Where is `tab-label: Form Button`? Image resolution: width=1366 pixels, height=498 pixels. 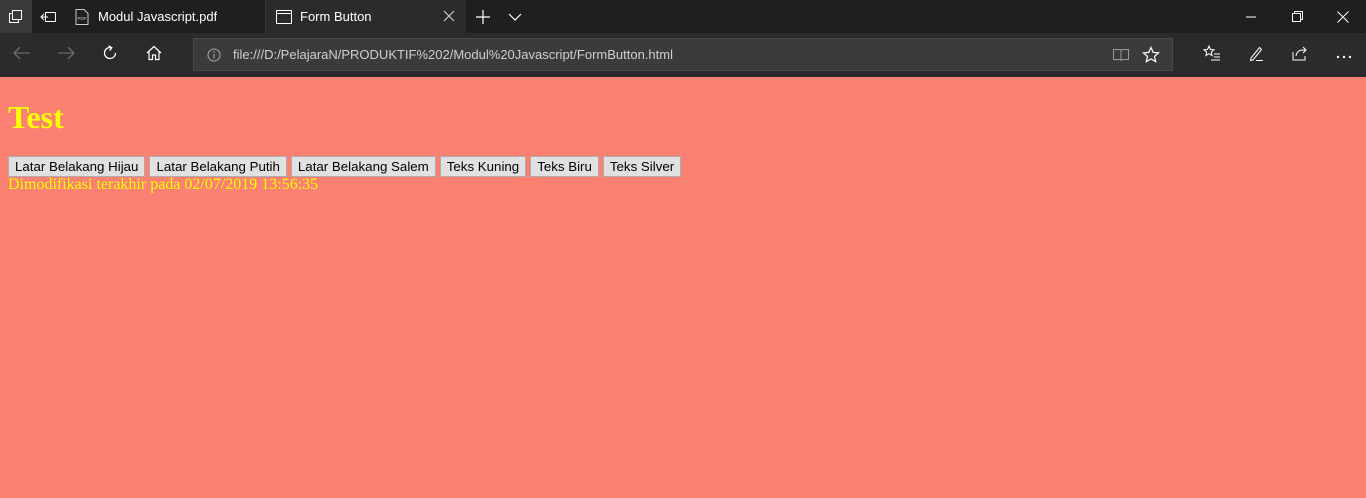 tab-label: Form Button is located at coordinates (336, 16).